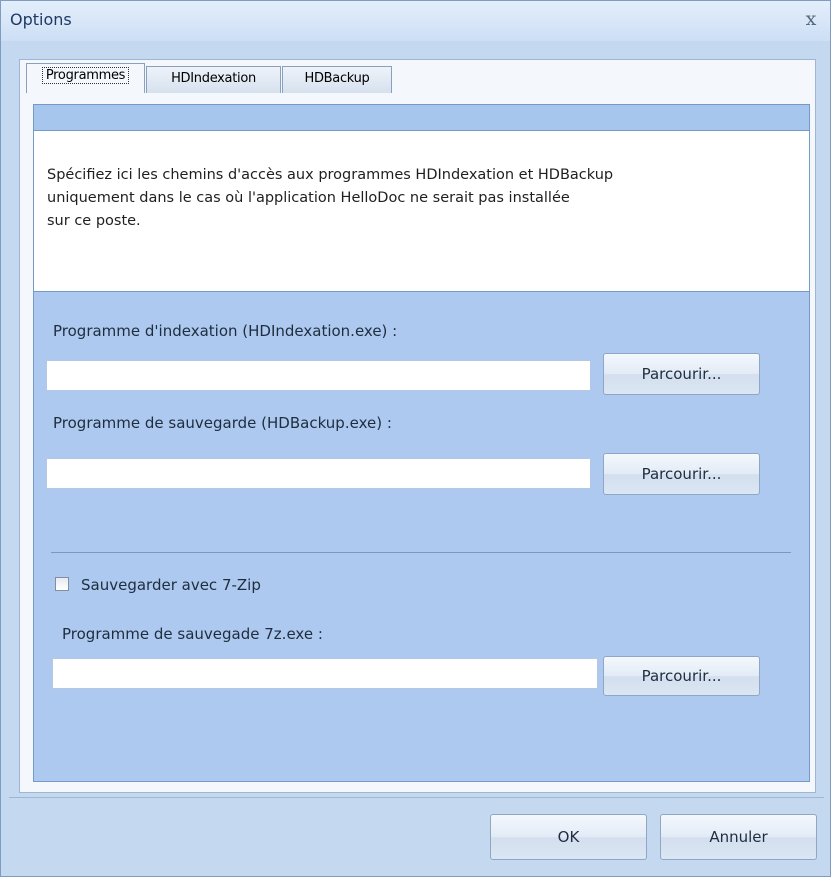 The image size is (831, 877). I want to click on backup-path-input, so click(318, 473).